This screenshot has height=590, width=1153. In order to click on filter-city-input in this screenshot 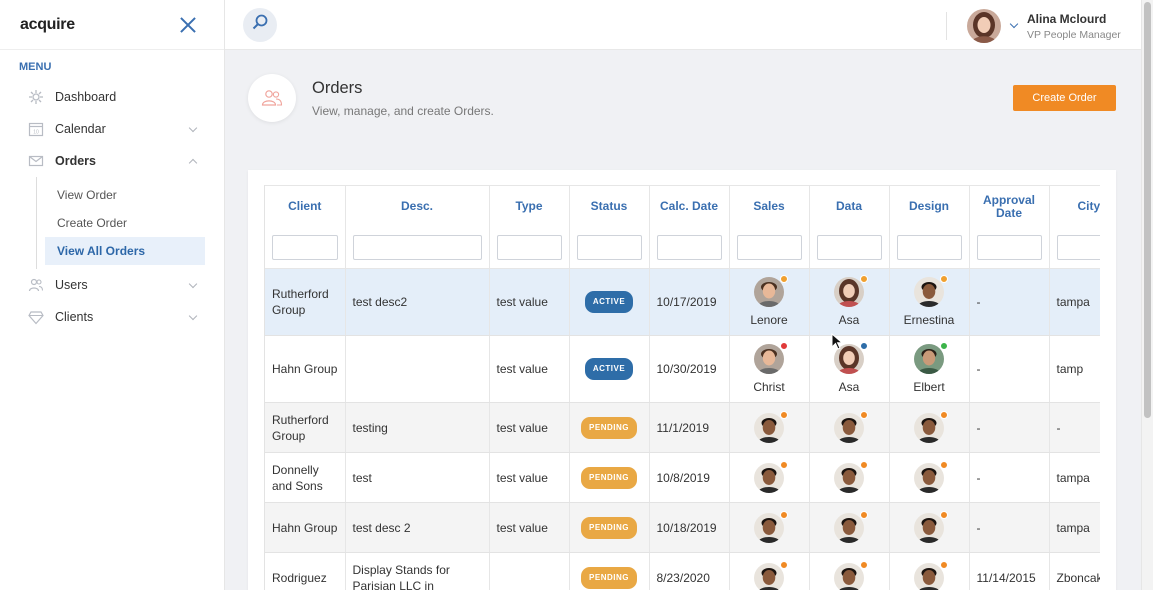, I will do `click(1078, 248)`.